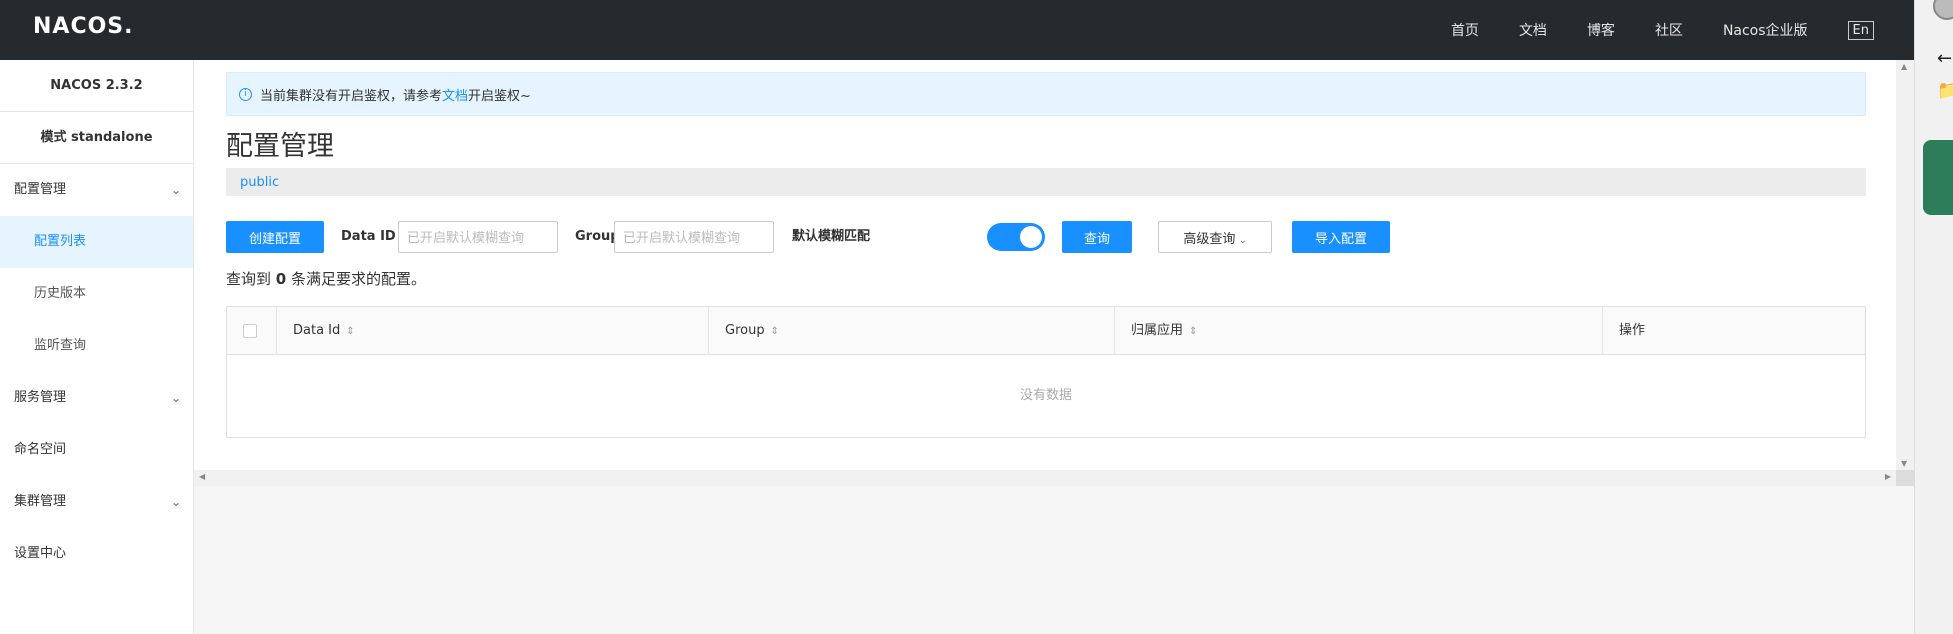 This screenshot has width=1953, height=634. I want to click on sidebar-item-label: 服务管理, so click(40, 397).